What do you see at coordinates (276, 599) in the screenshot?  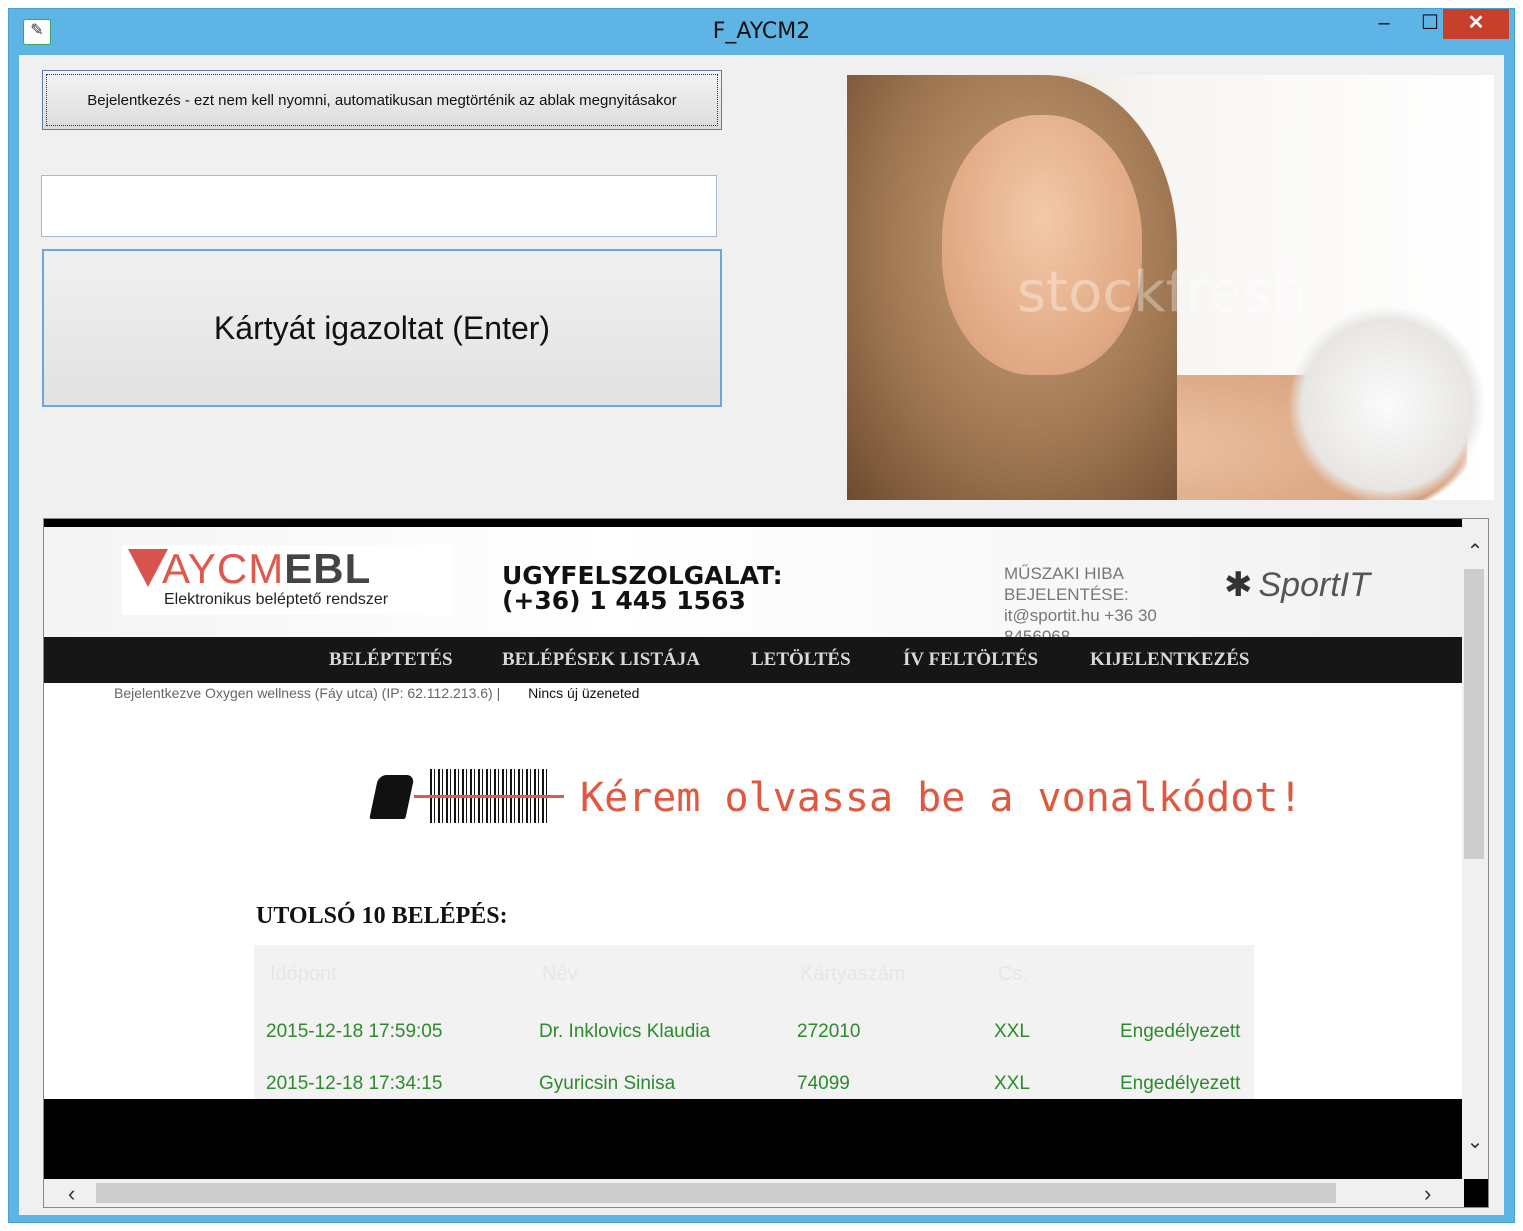 I see `logo-subtitle: Elektronikus beléptető rendszer` at bounding box center [276, 599].